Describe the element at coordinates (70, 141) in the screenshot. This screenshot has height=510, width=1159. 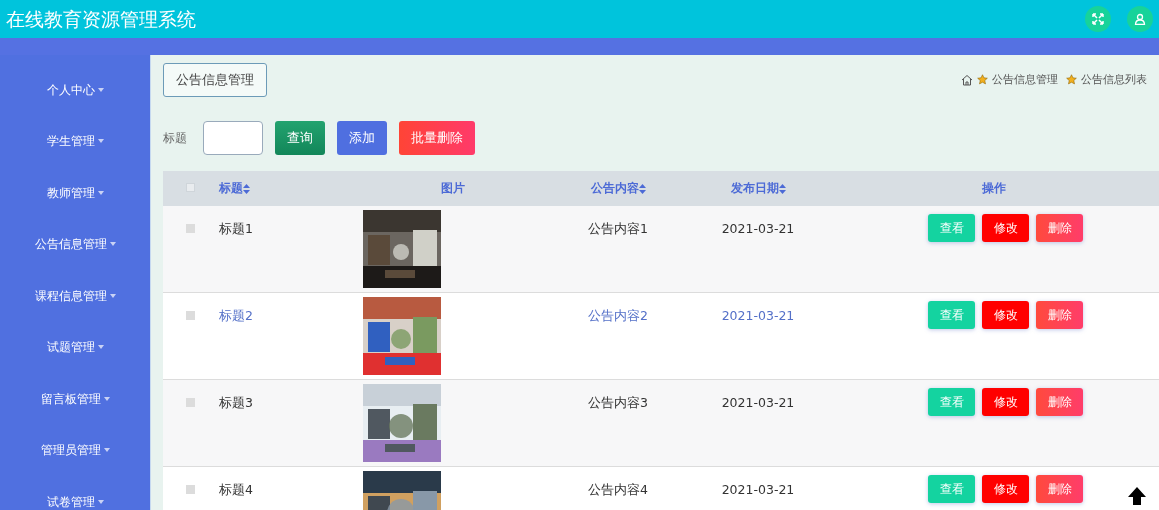
I see `sidebar-item: 学生管理` at that location.